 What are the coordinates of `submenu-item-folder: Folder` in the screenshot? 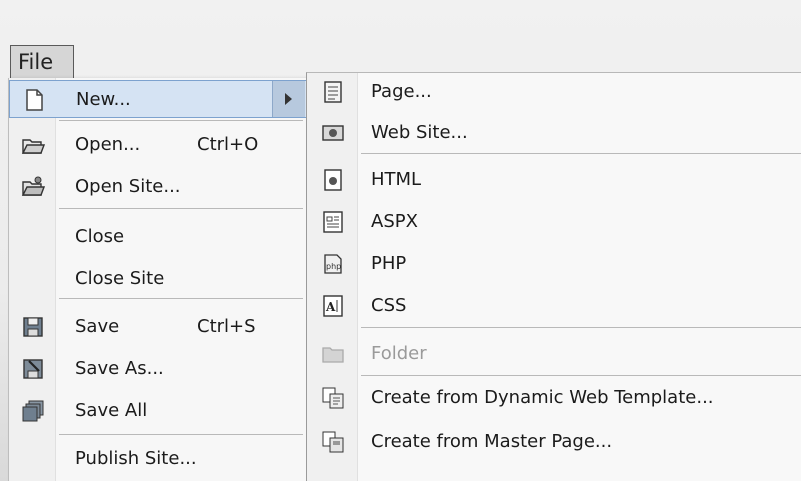 It's located at (554, 354).